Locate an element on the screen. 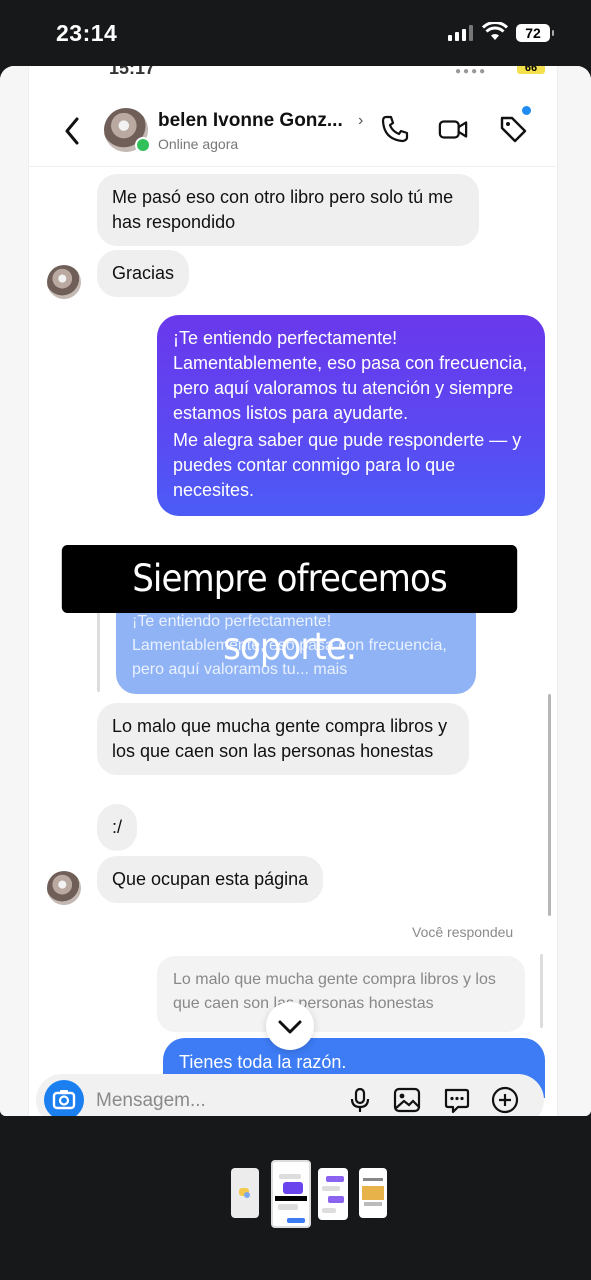  plus-icon is located at coordinates (505, 1100).